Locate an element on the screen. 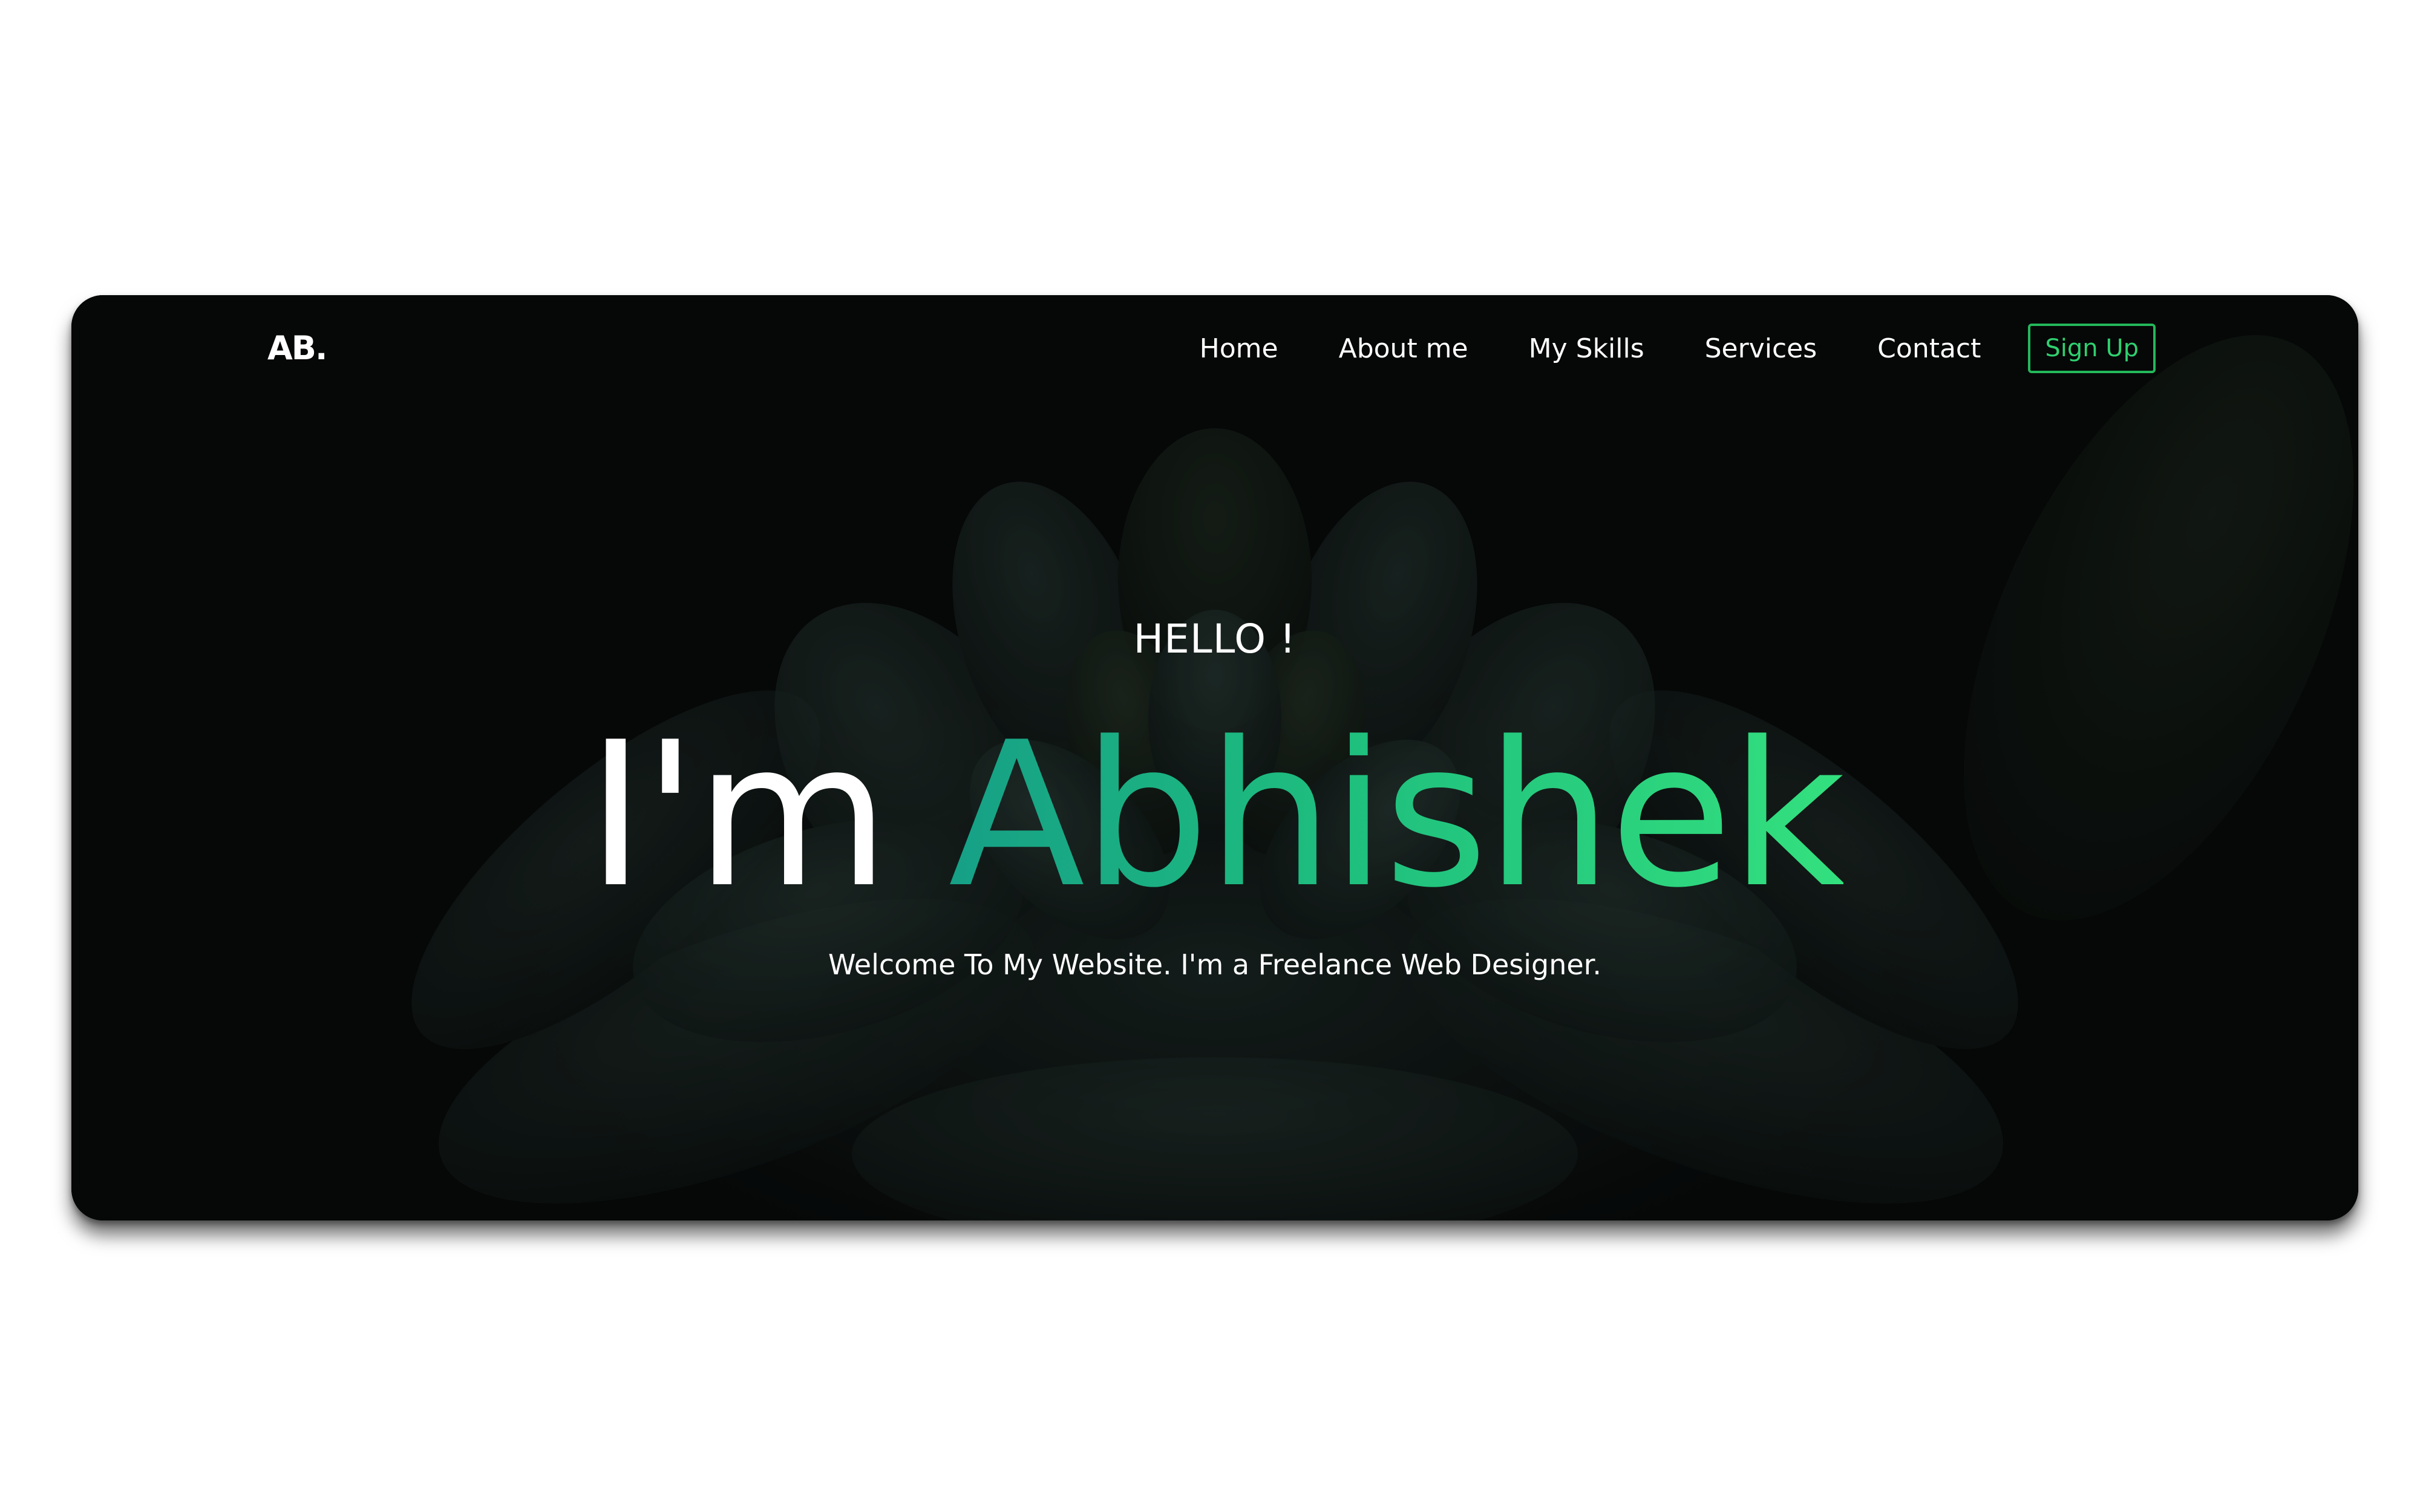  nav-link-services: Services is located at coordinates (1761, 349).